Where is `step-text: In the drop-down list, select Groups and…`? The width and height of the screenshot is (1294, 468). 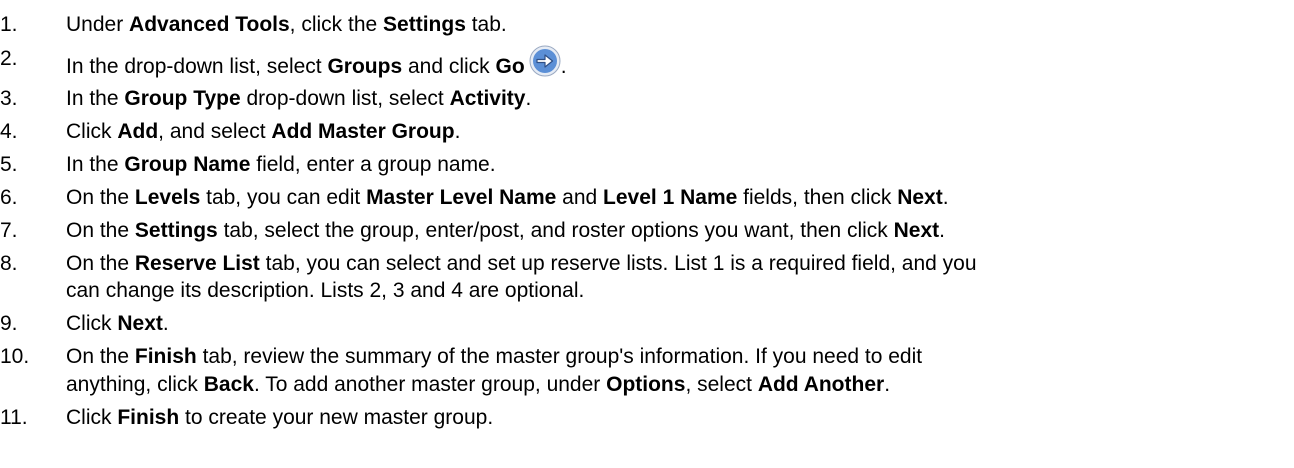
step-text: In the drop-down list, select Groups and… is located at coordinates (316, 61).